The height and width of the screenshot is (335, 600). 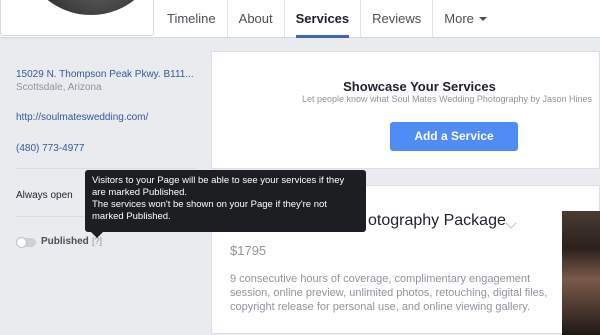 I want to click on tab-label: Timeline, so click(x=191, y=18).